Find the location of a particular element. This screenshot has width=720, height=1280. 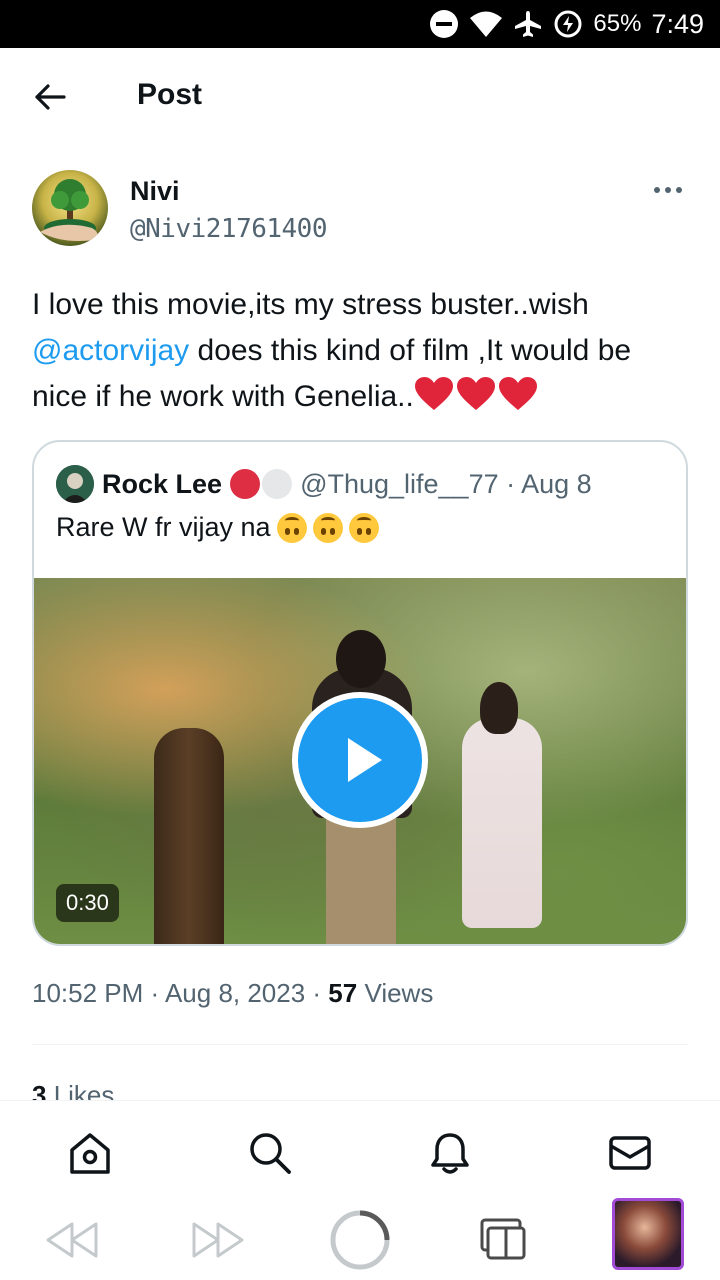

views-count: 57 is located at coordinates (343, 993).